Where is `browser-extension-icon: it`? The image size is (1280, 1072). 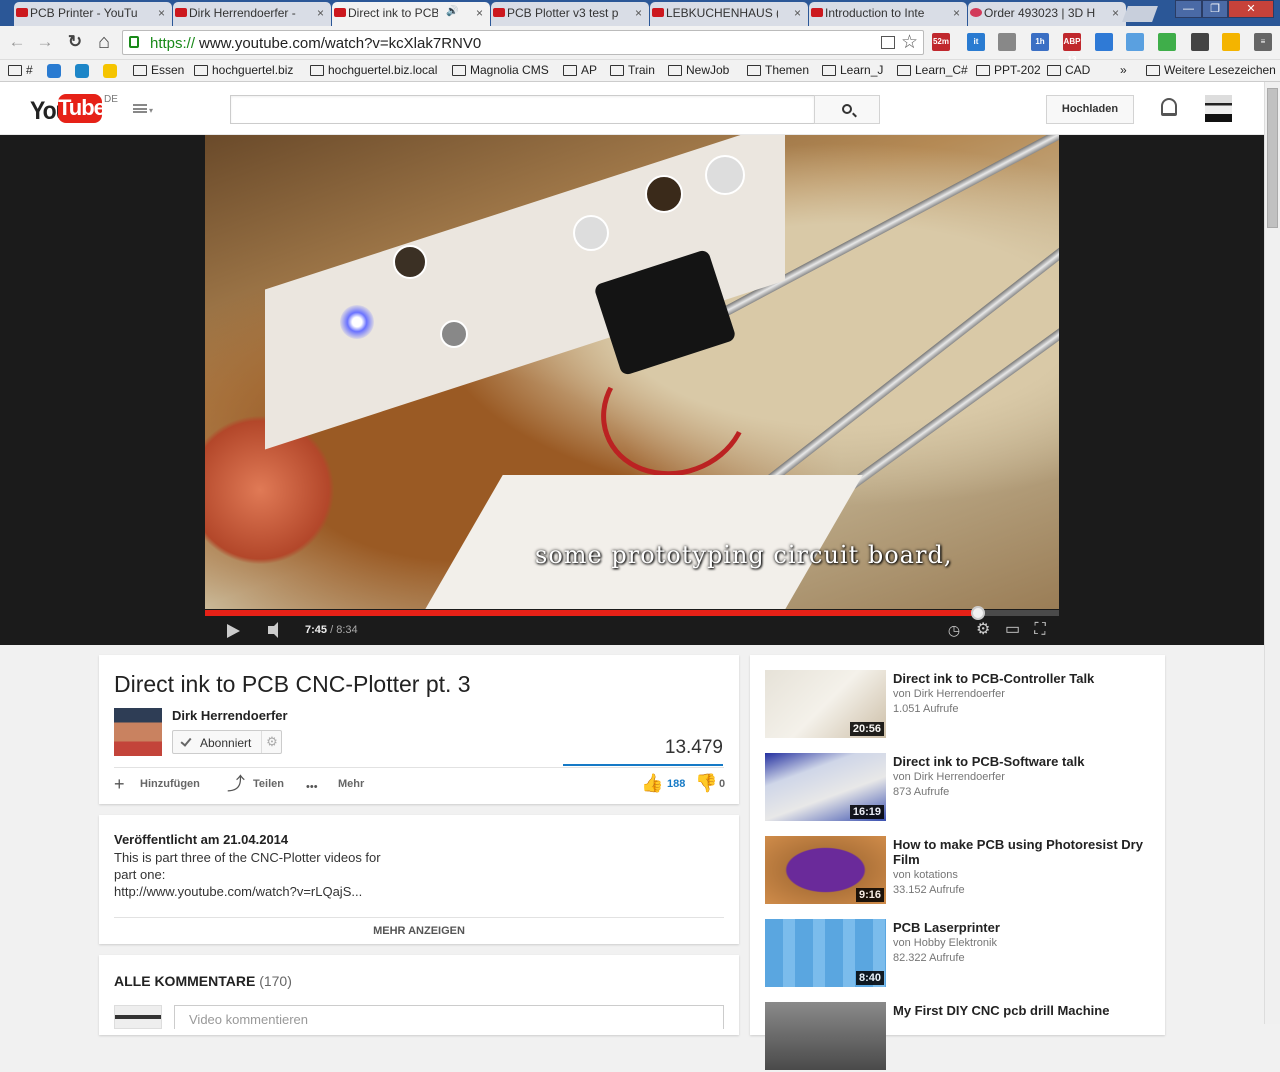 browser-extension-icon: it is located at coordinates (976, 42).